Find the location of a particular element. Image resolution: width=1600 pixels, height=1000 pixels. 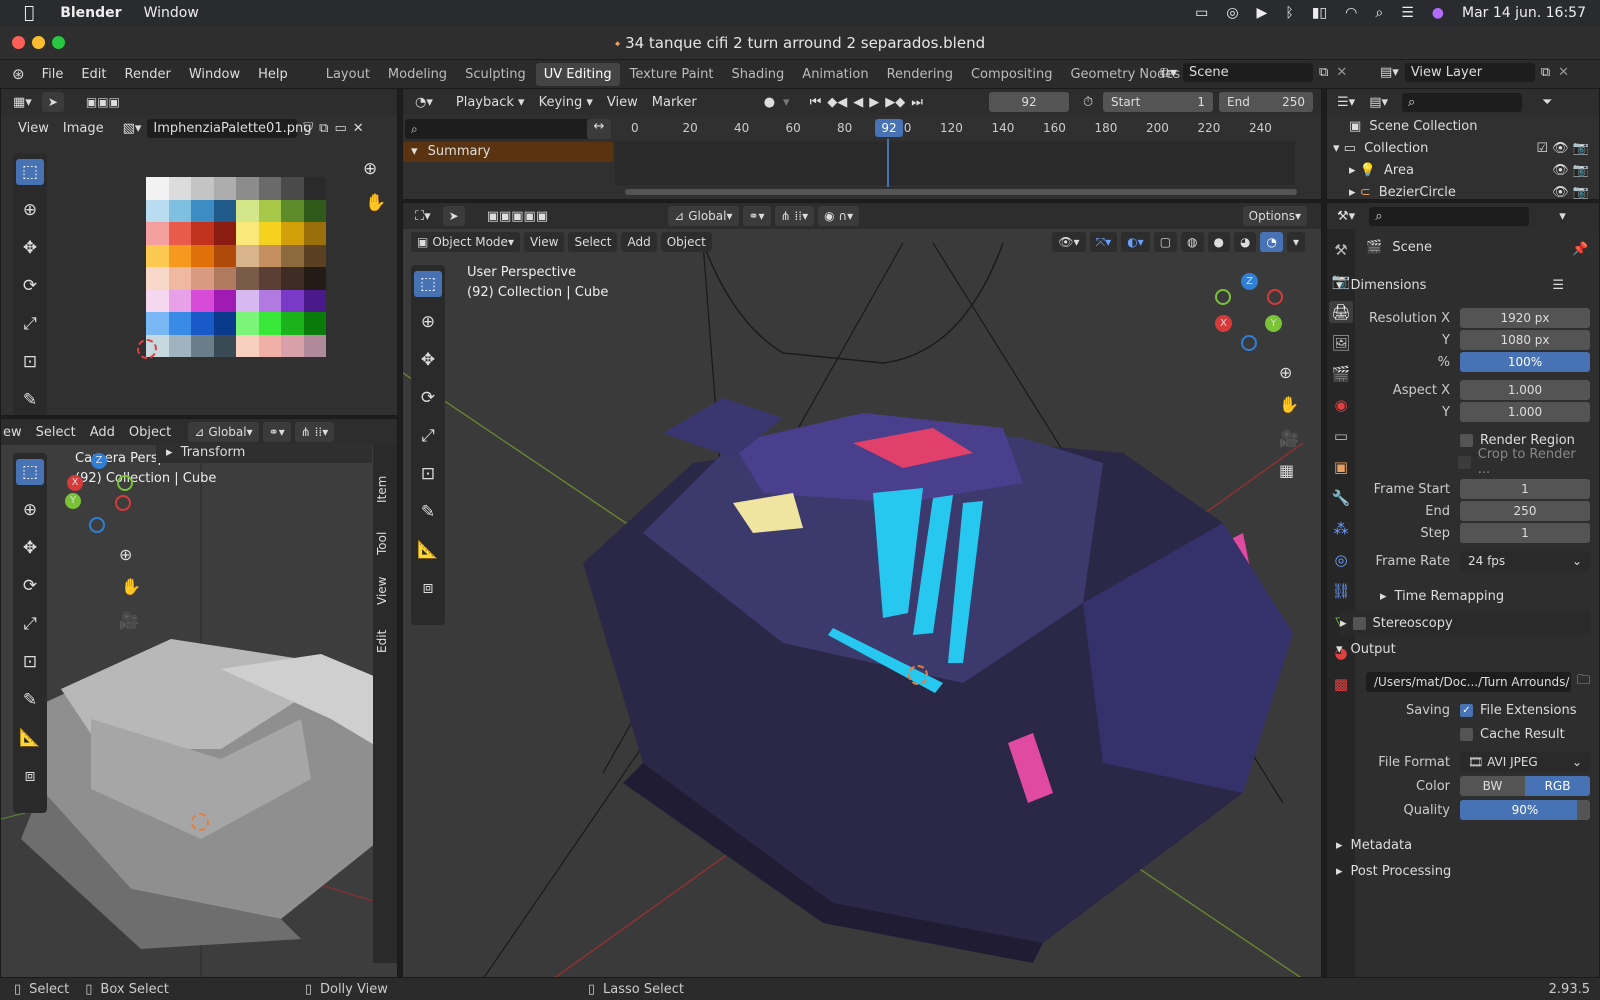

camera-view-icon: 🎥 is located at coordinates (129, 620).